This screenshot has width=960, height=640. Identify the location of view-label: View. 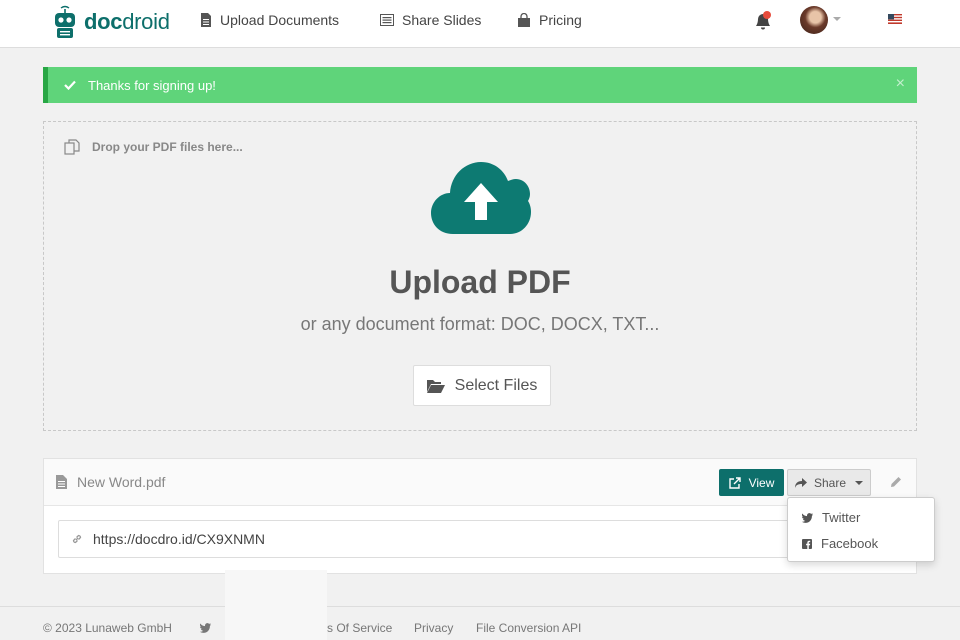
(761, 482).